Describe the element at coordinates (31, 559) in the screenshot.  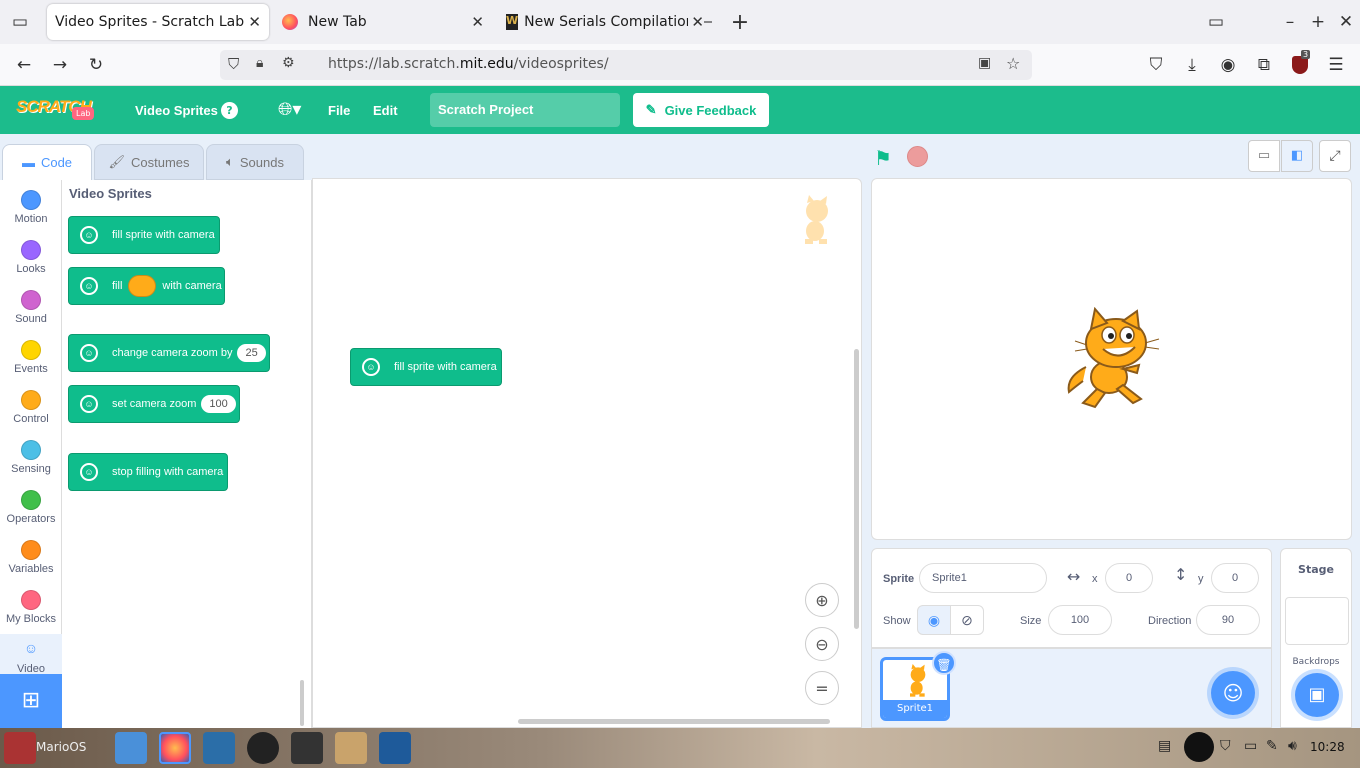
I see `category-variables: Variables` at that location.